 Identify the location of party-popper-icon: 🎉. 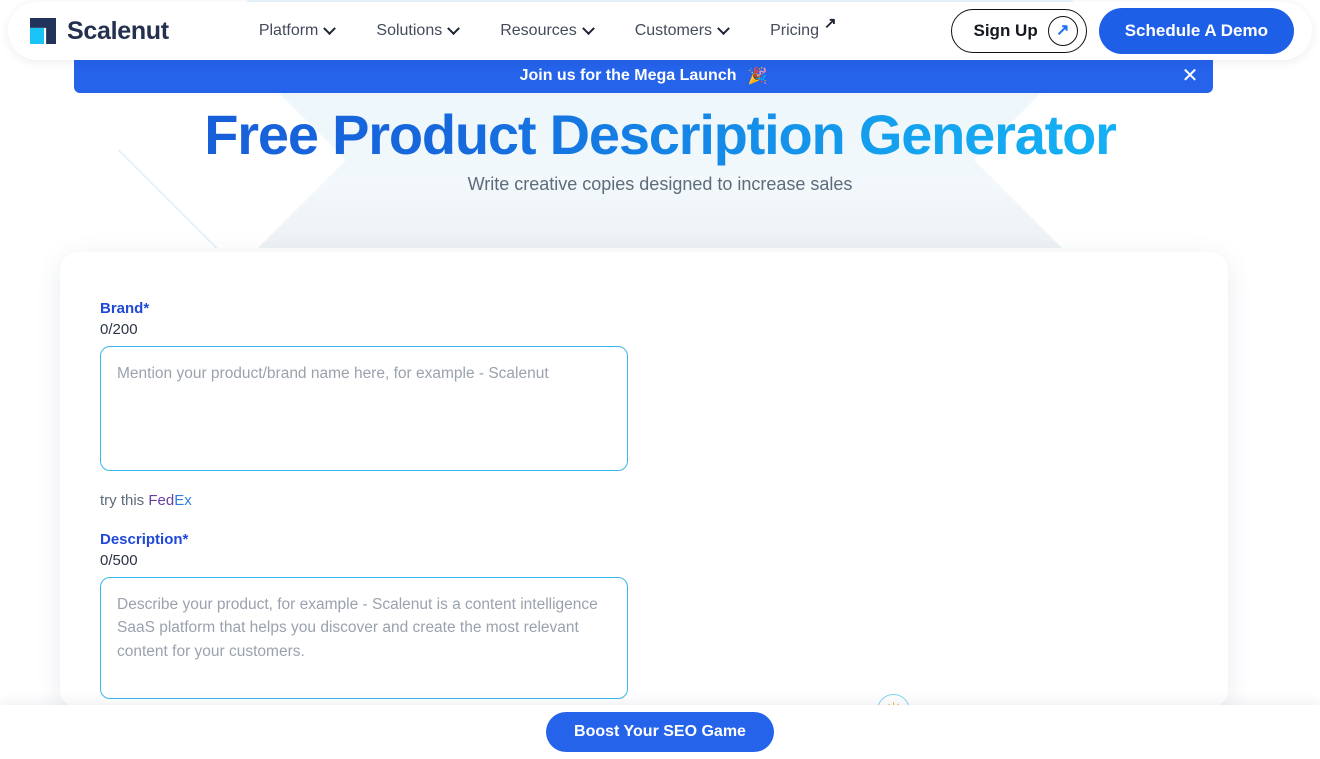
(757, 76).